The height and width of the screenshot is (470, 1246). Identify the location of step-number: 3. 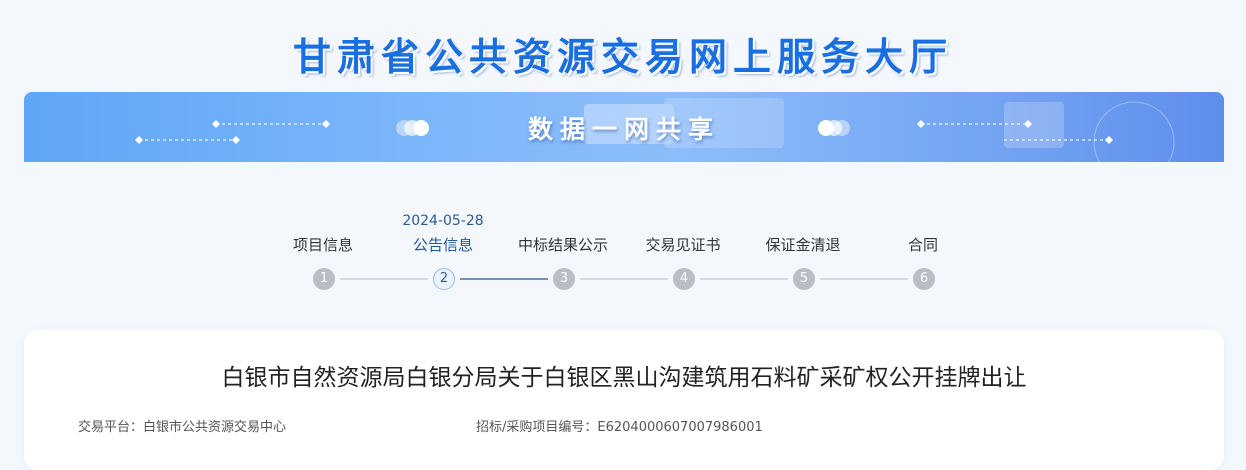
(564, 279).